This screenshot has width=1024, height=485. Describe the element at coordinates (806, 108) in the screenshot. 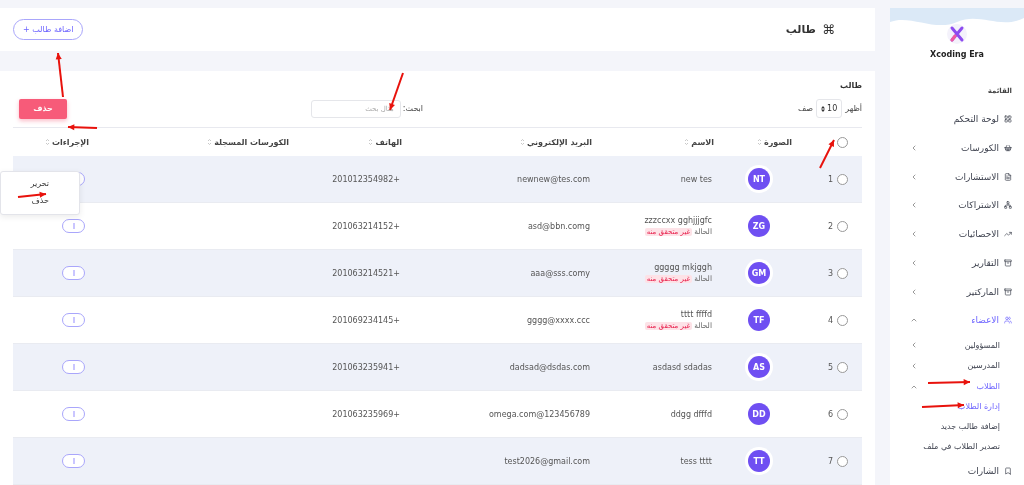

I see `rows-label: صف` at that location.